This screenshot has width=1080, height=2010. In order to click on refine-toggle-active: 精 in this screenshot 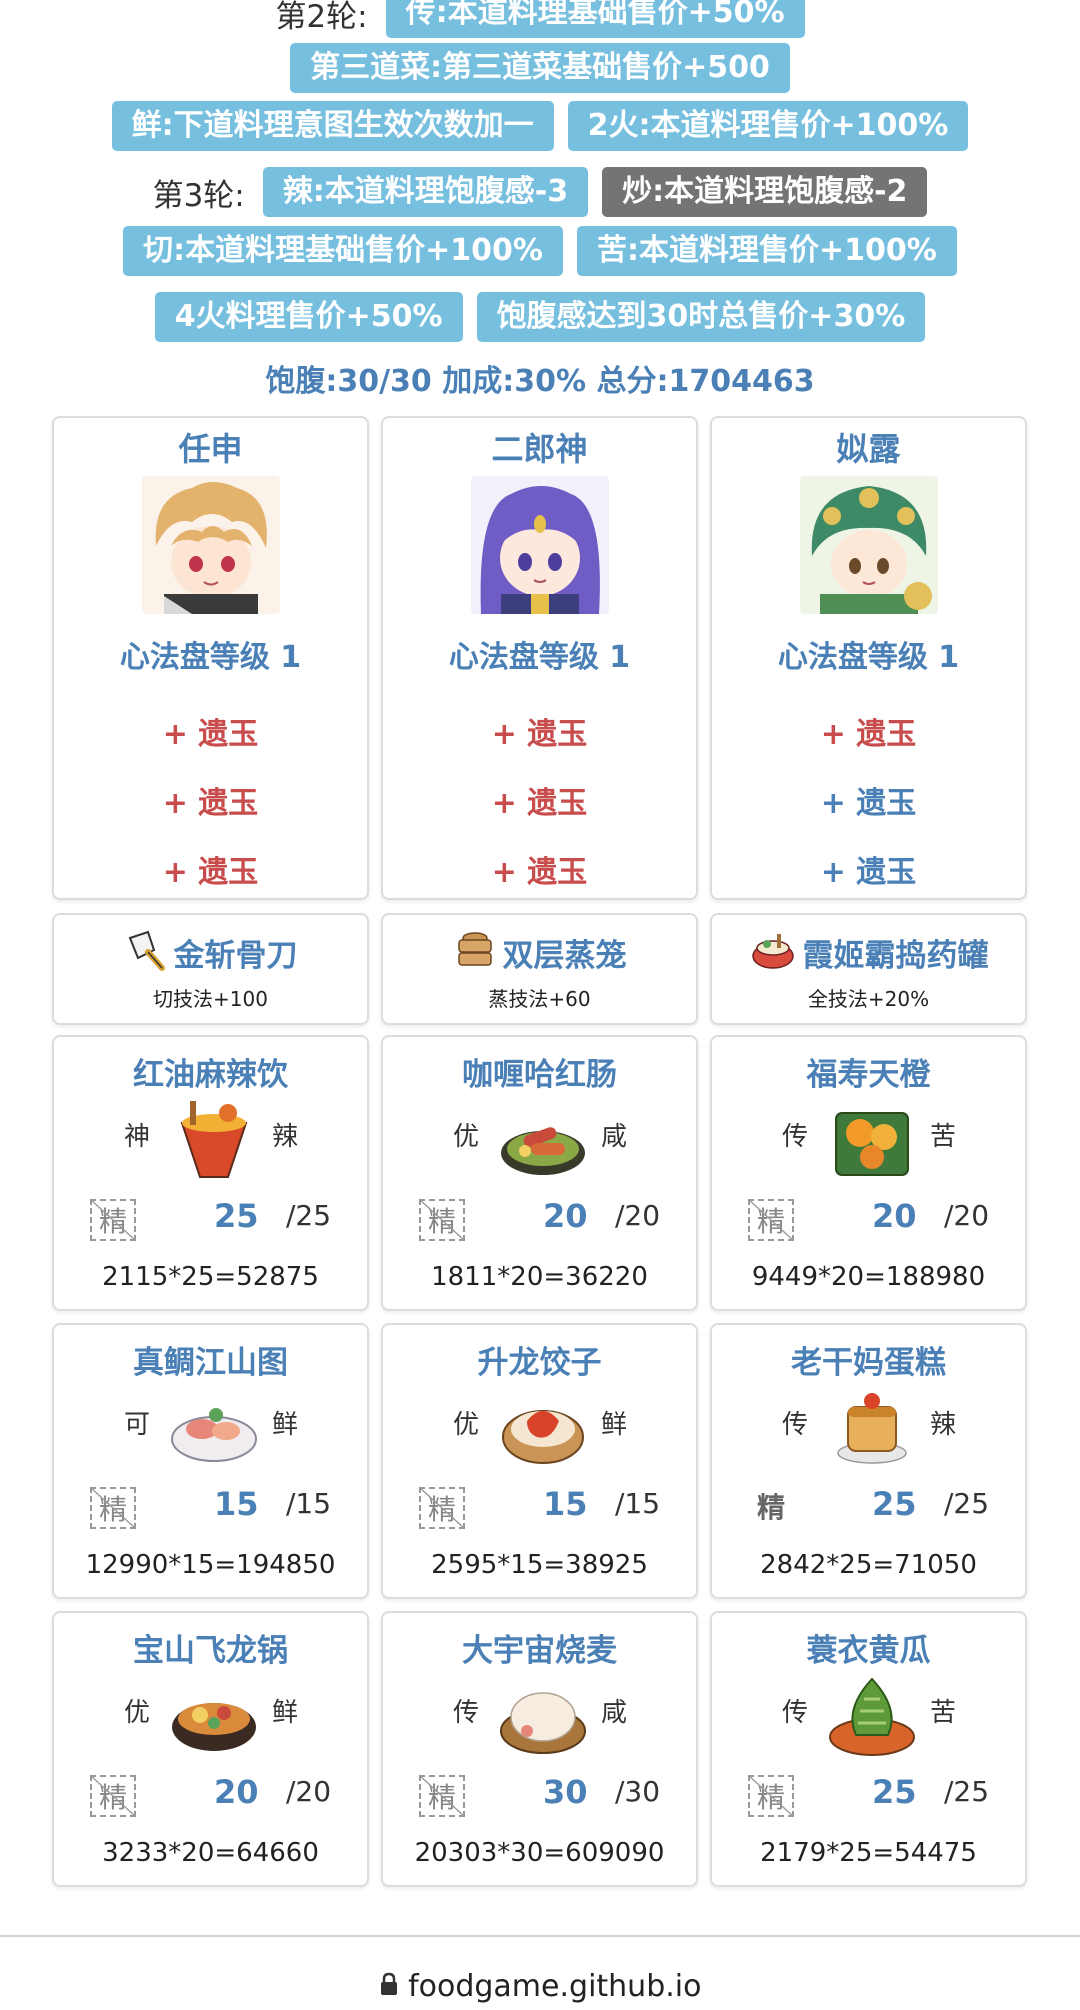, I will do `click(771, 1508)`.